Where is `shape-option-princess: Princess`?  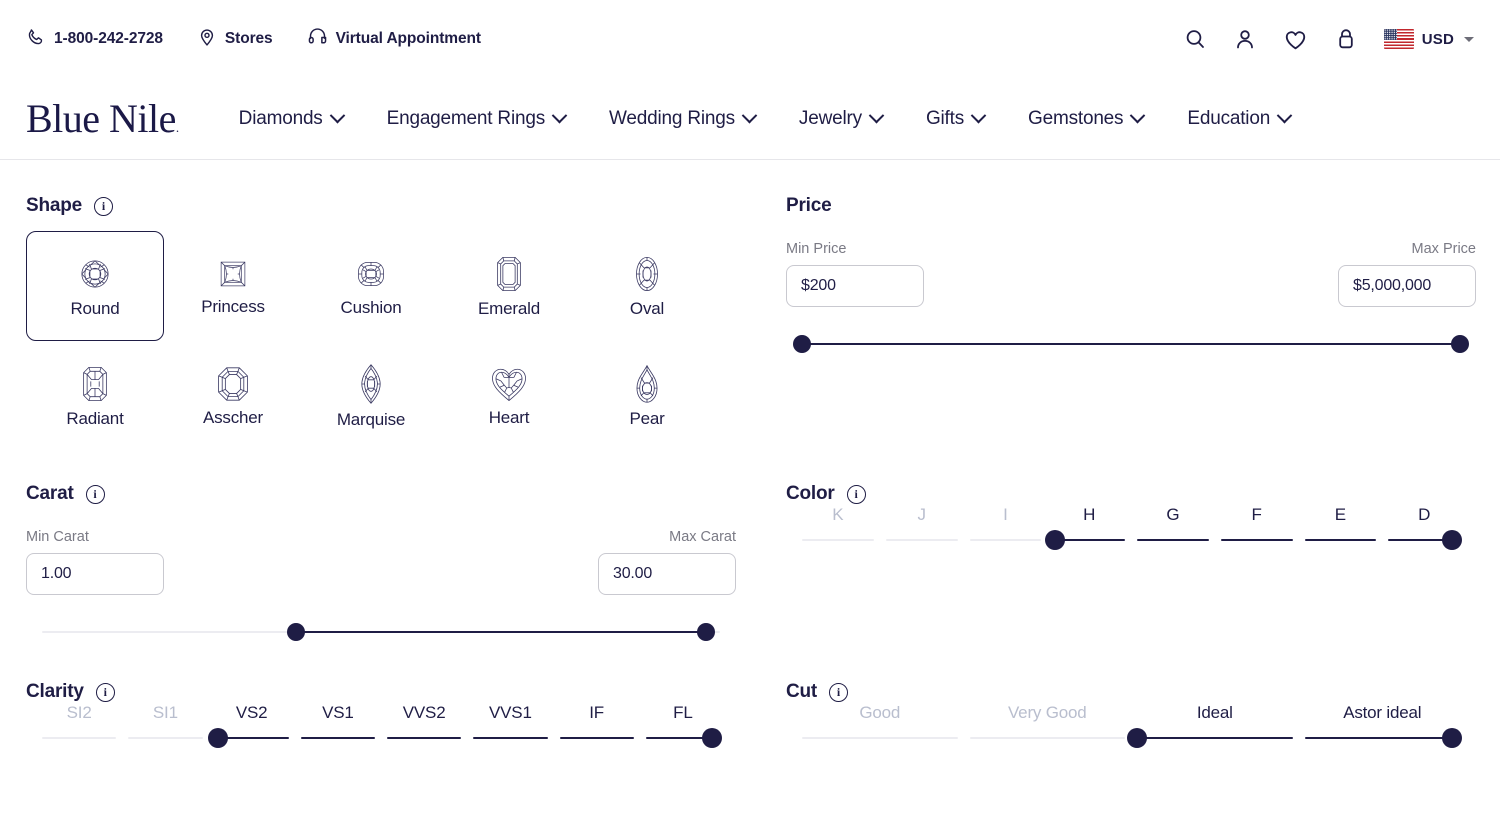 shape-option-princess: Princess is located at coordinates (233, 286).